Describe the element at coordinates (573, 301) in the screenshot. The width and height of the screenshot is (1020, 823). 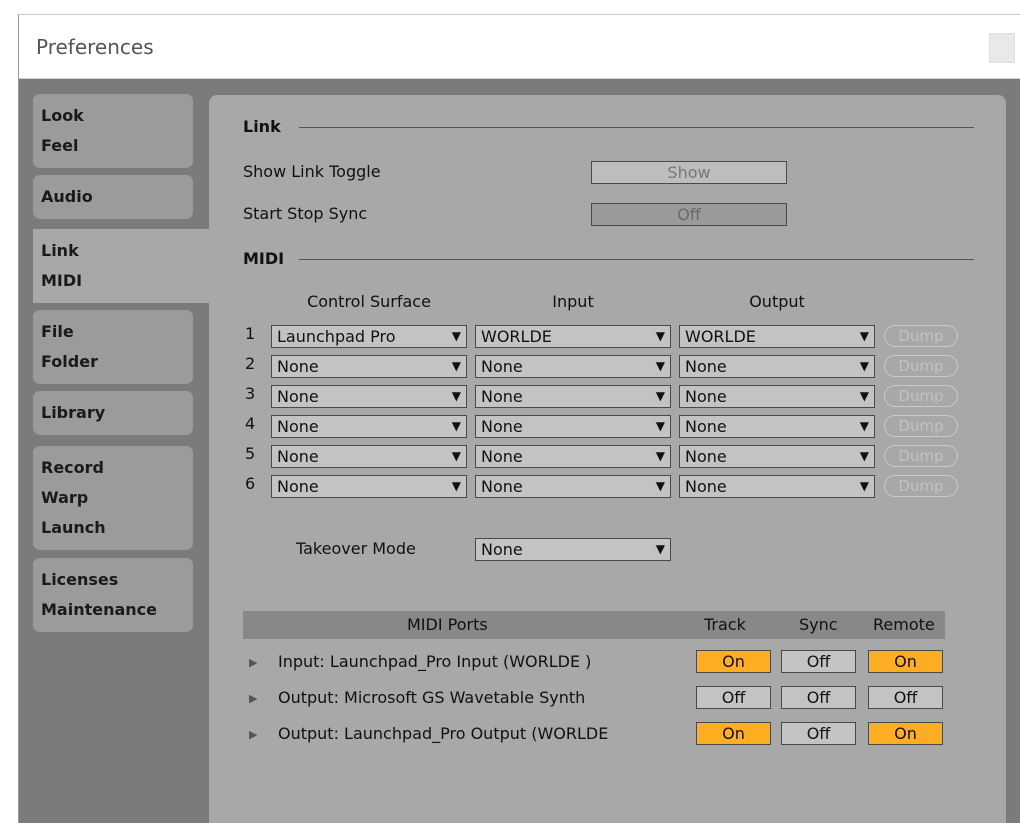
I see `input-header: Input` at that location.